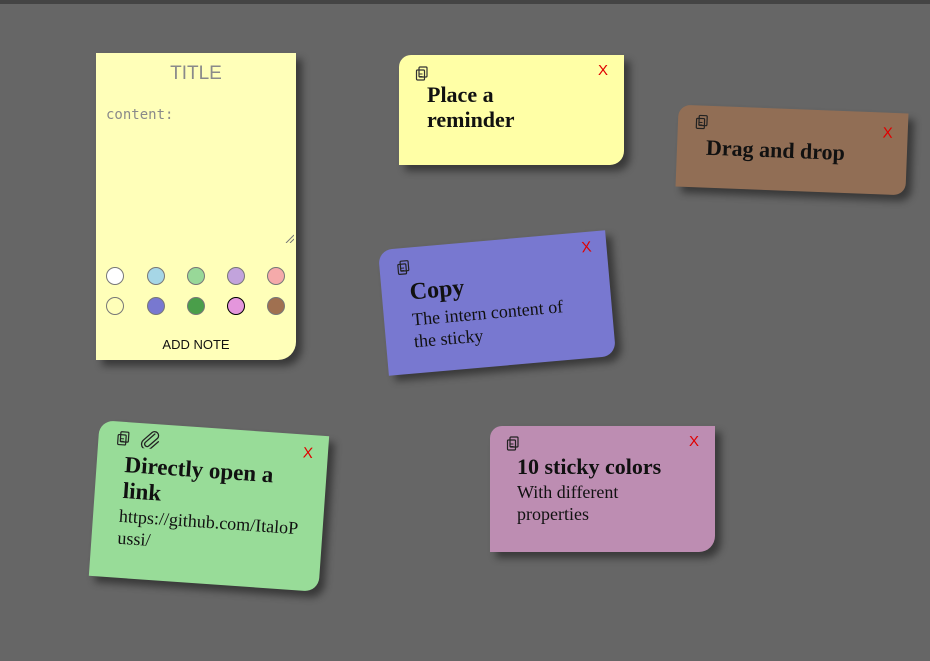 This screenshot has width=930, height=661. Describe the element at coordinates (196, 276) in the screenshot. I see `color-swatch-light-green` at that location.